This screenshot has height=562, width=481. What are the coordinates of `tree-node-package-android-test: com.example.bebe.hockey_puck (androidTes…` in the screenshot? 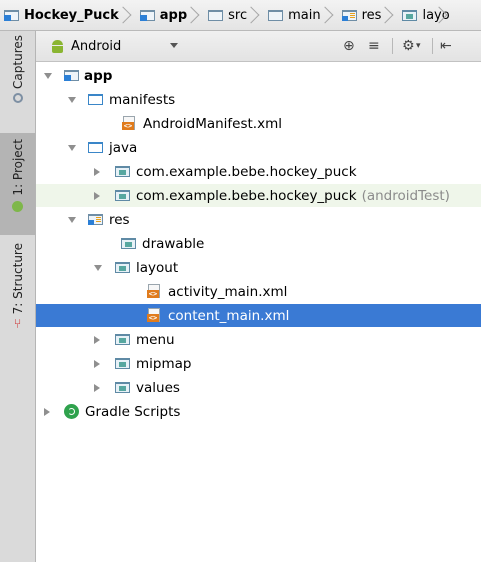 It's located at (258, 195).